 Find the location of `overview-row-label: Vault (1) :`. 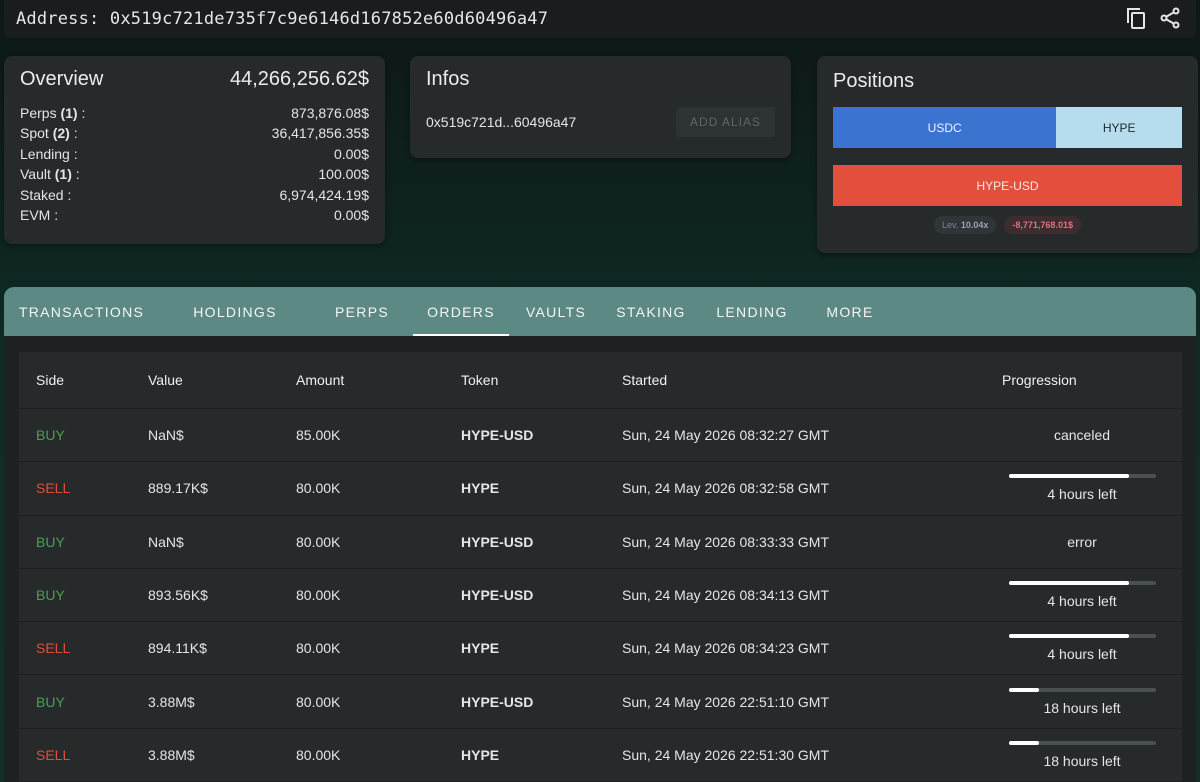

overview-row-label: Vault (1) : is located at coordinates (50, 174).